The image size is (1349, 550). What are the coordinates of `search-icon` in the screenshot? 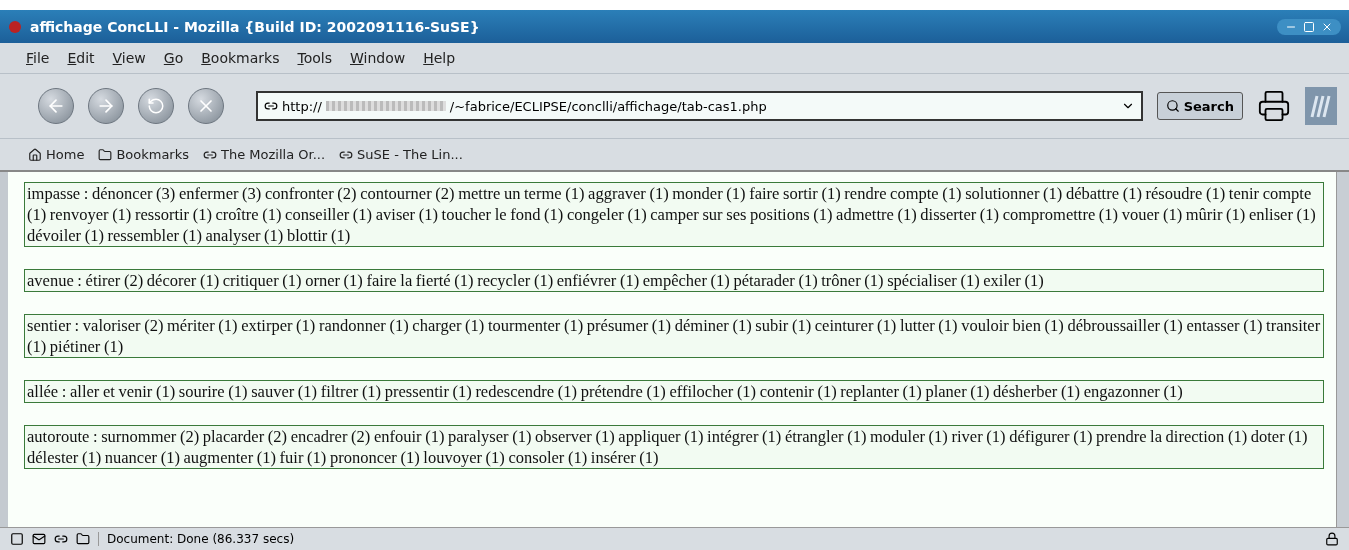 It's located at (1172, 106).